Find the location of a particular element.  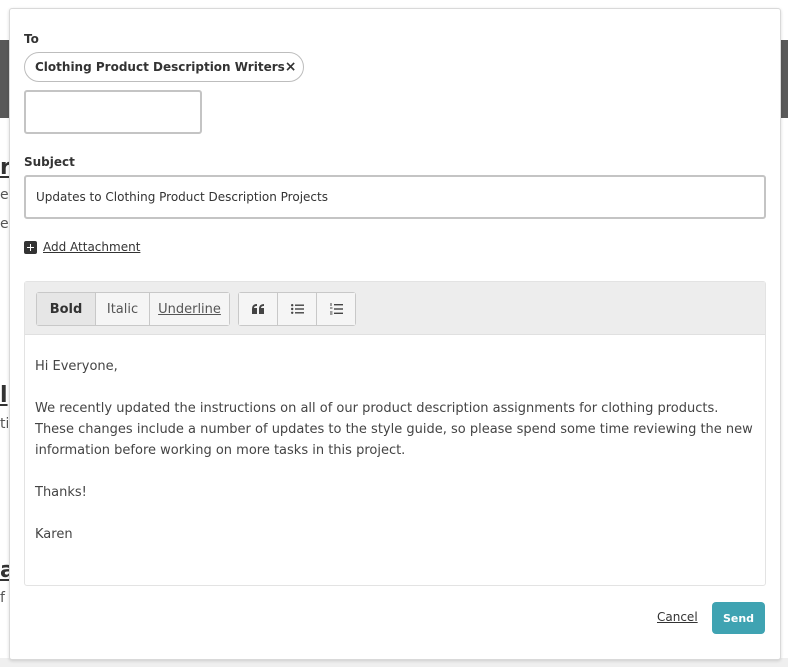

quote-icon is located at coordinates (258, 309).